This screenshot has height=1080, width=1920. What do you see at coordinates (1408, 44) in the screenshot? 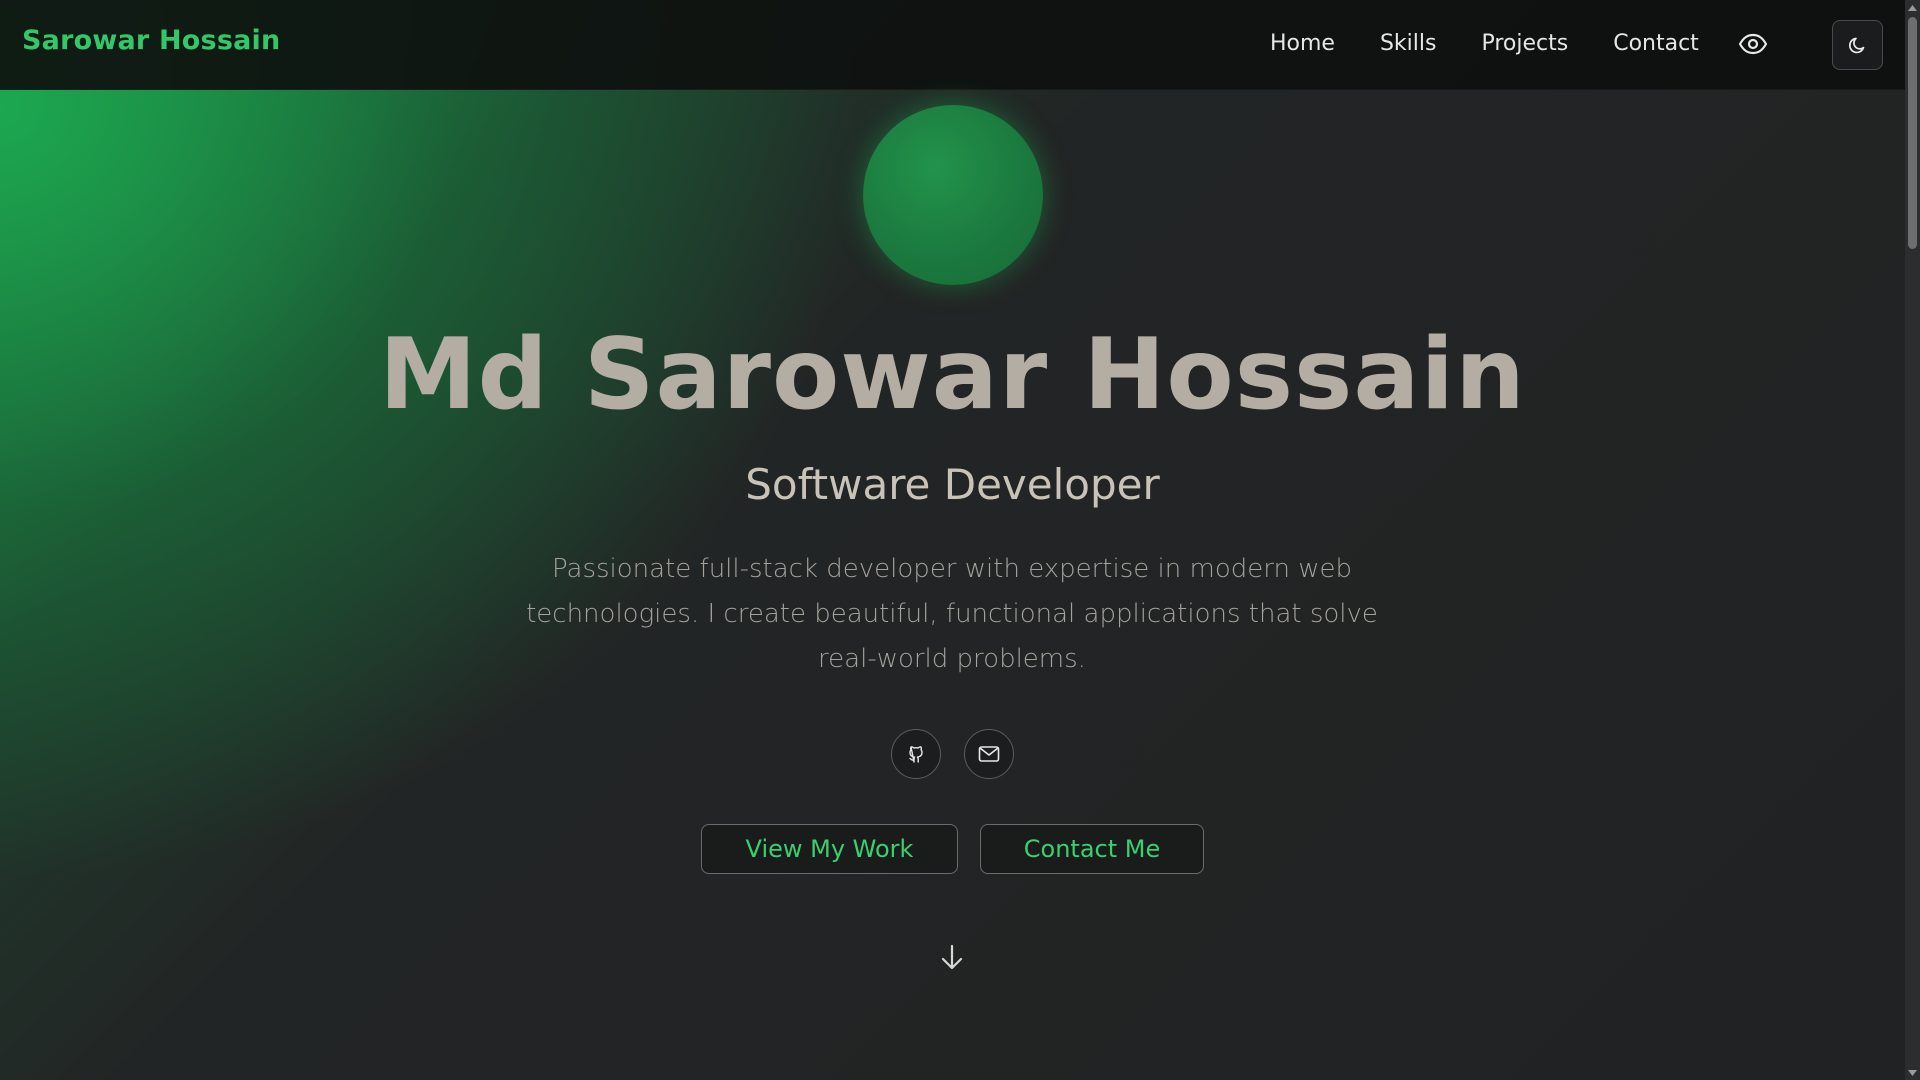
I see `nav-link-skills: Skills` at bounding box center [1408, 44].